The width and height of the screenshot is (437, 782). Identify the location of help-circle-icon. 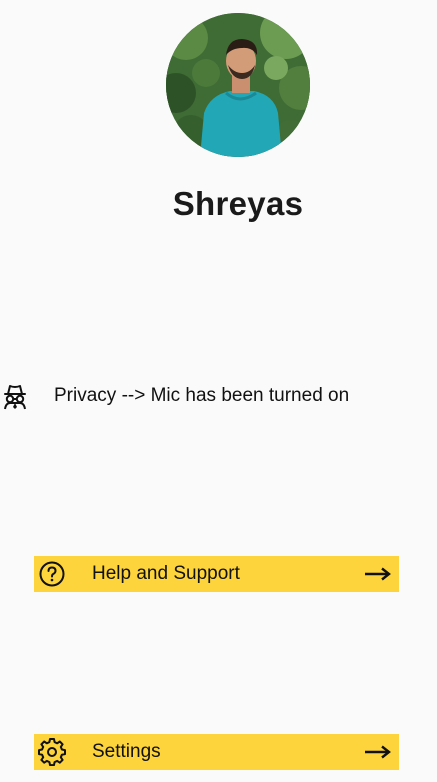
(52, 574).